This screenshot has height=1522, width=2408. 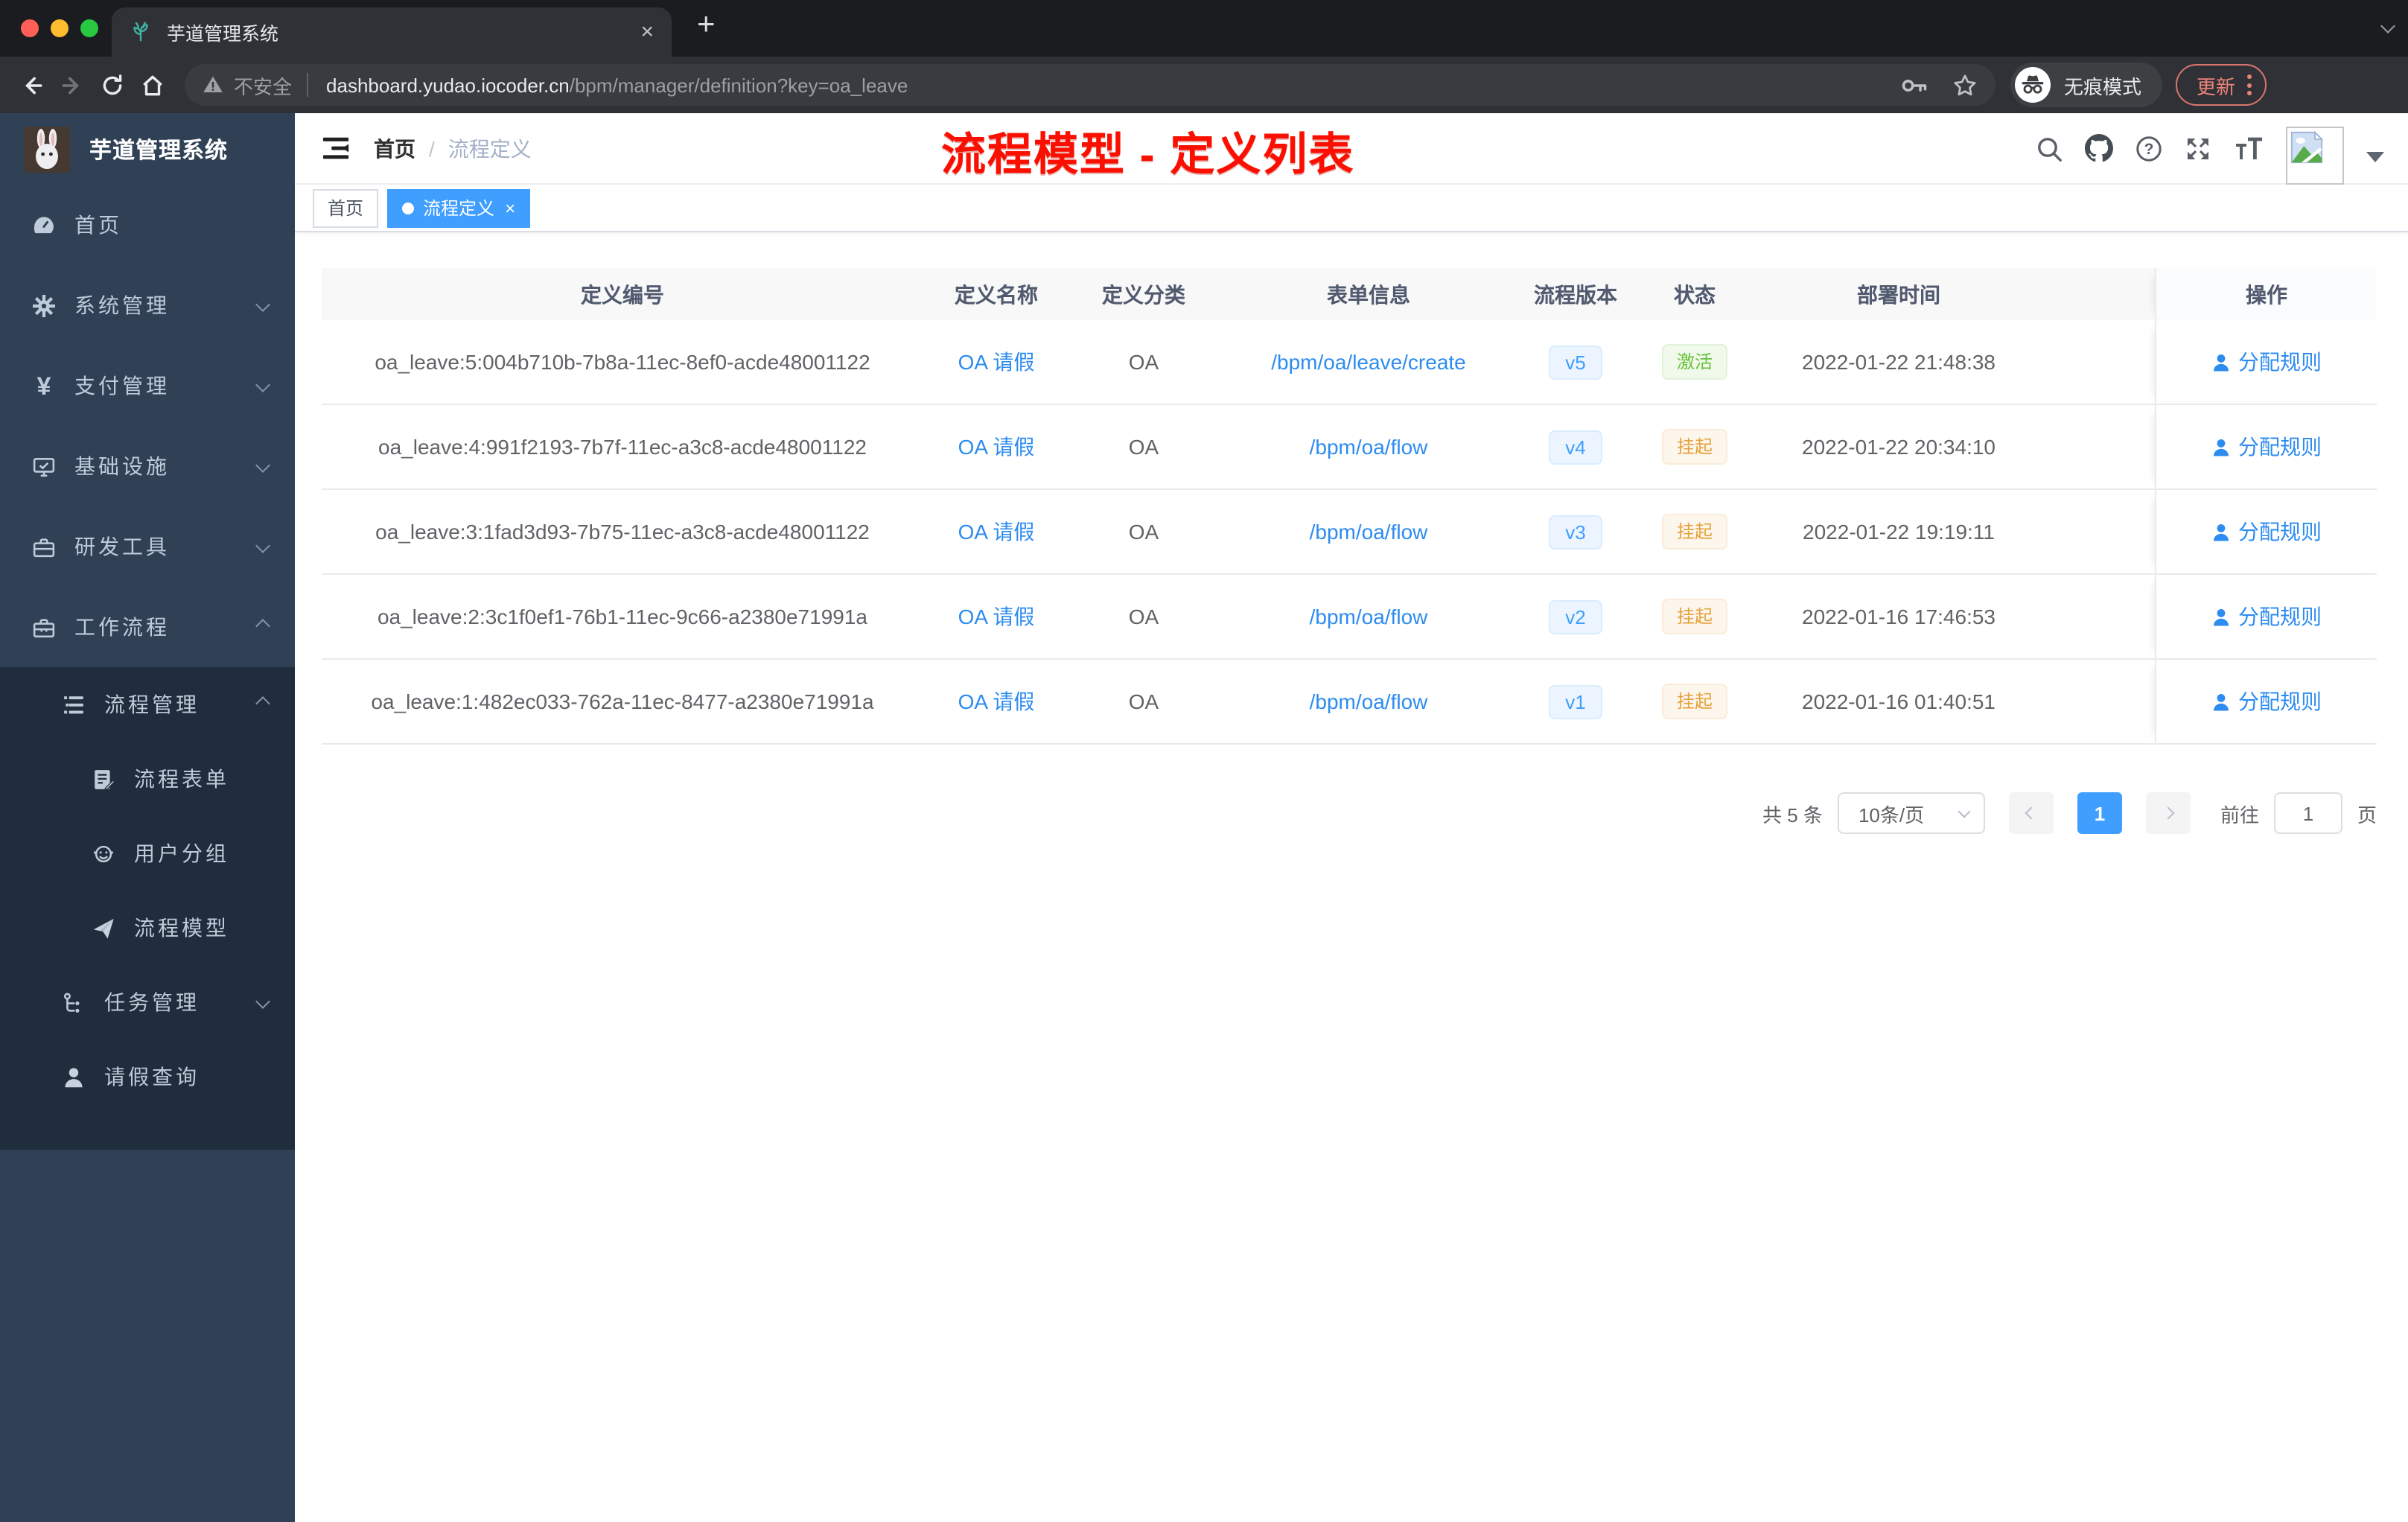 I want to click on sidebar-item-leave-query: 请假查询, so click(x=147, y=1076).